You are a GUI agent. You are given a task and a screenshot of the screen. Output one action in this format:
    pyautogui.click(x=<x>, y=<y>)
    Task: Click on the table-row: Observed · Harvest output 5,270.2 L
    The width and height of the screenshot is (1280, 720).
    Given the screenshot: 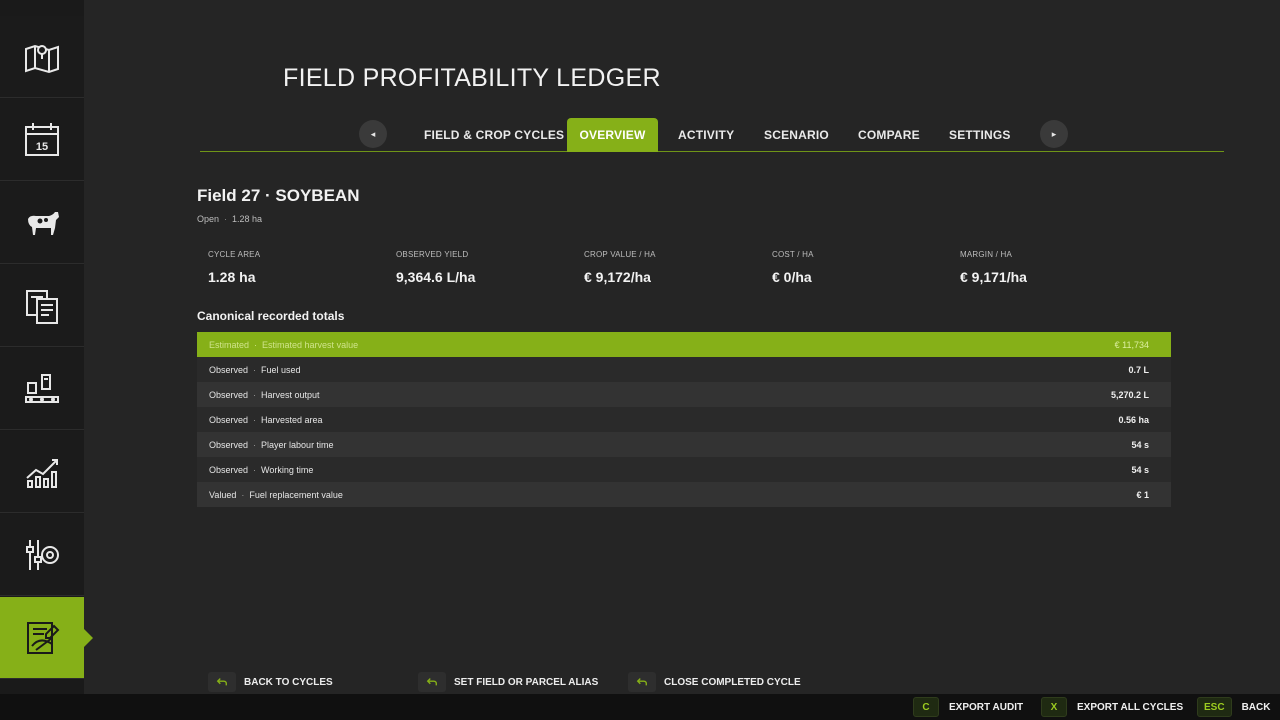 What is the action you would take?
    pyautogui.click(x=684, y=394)
    